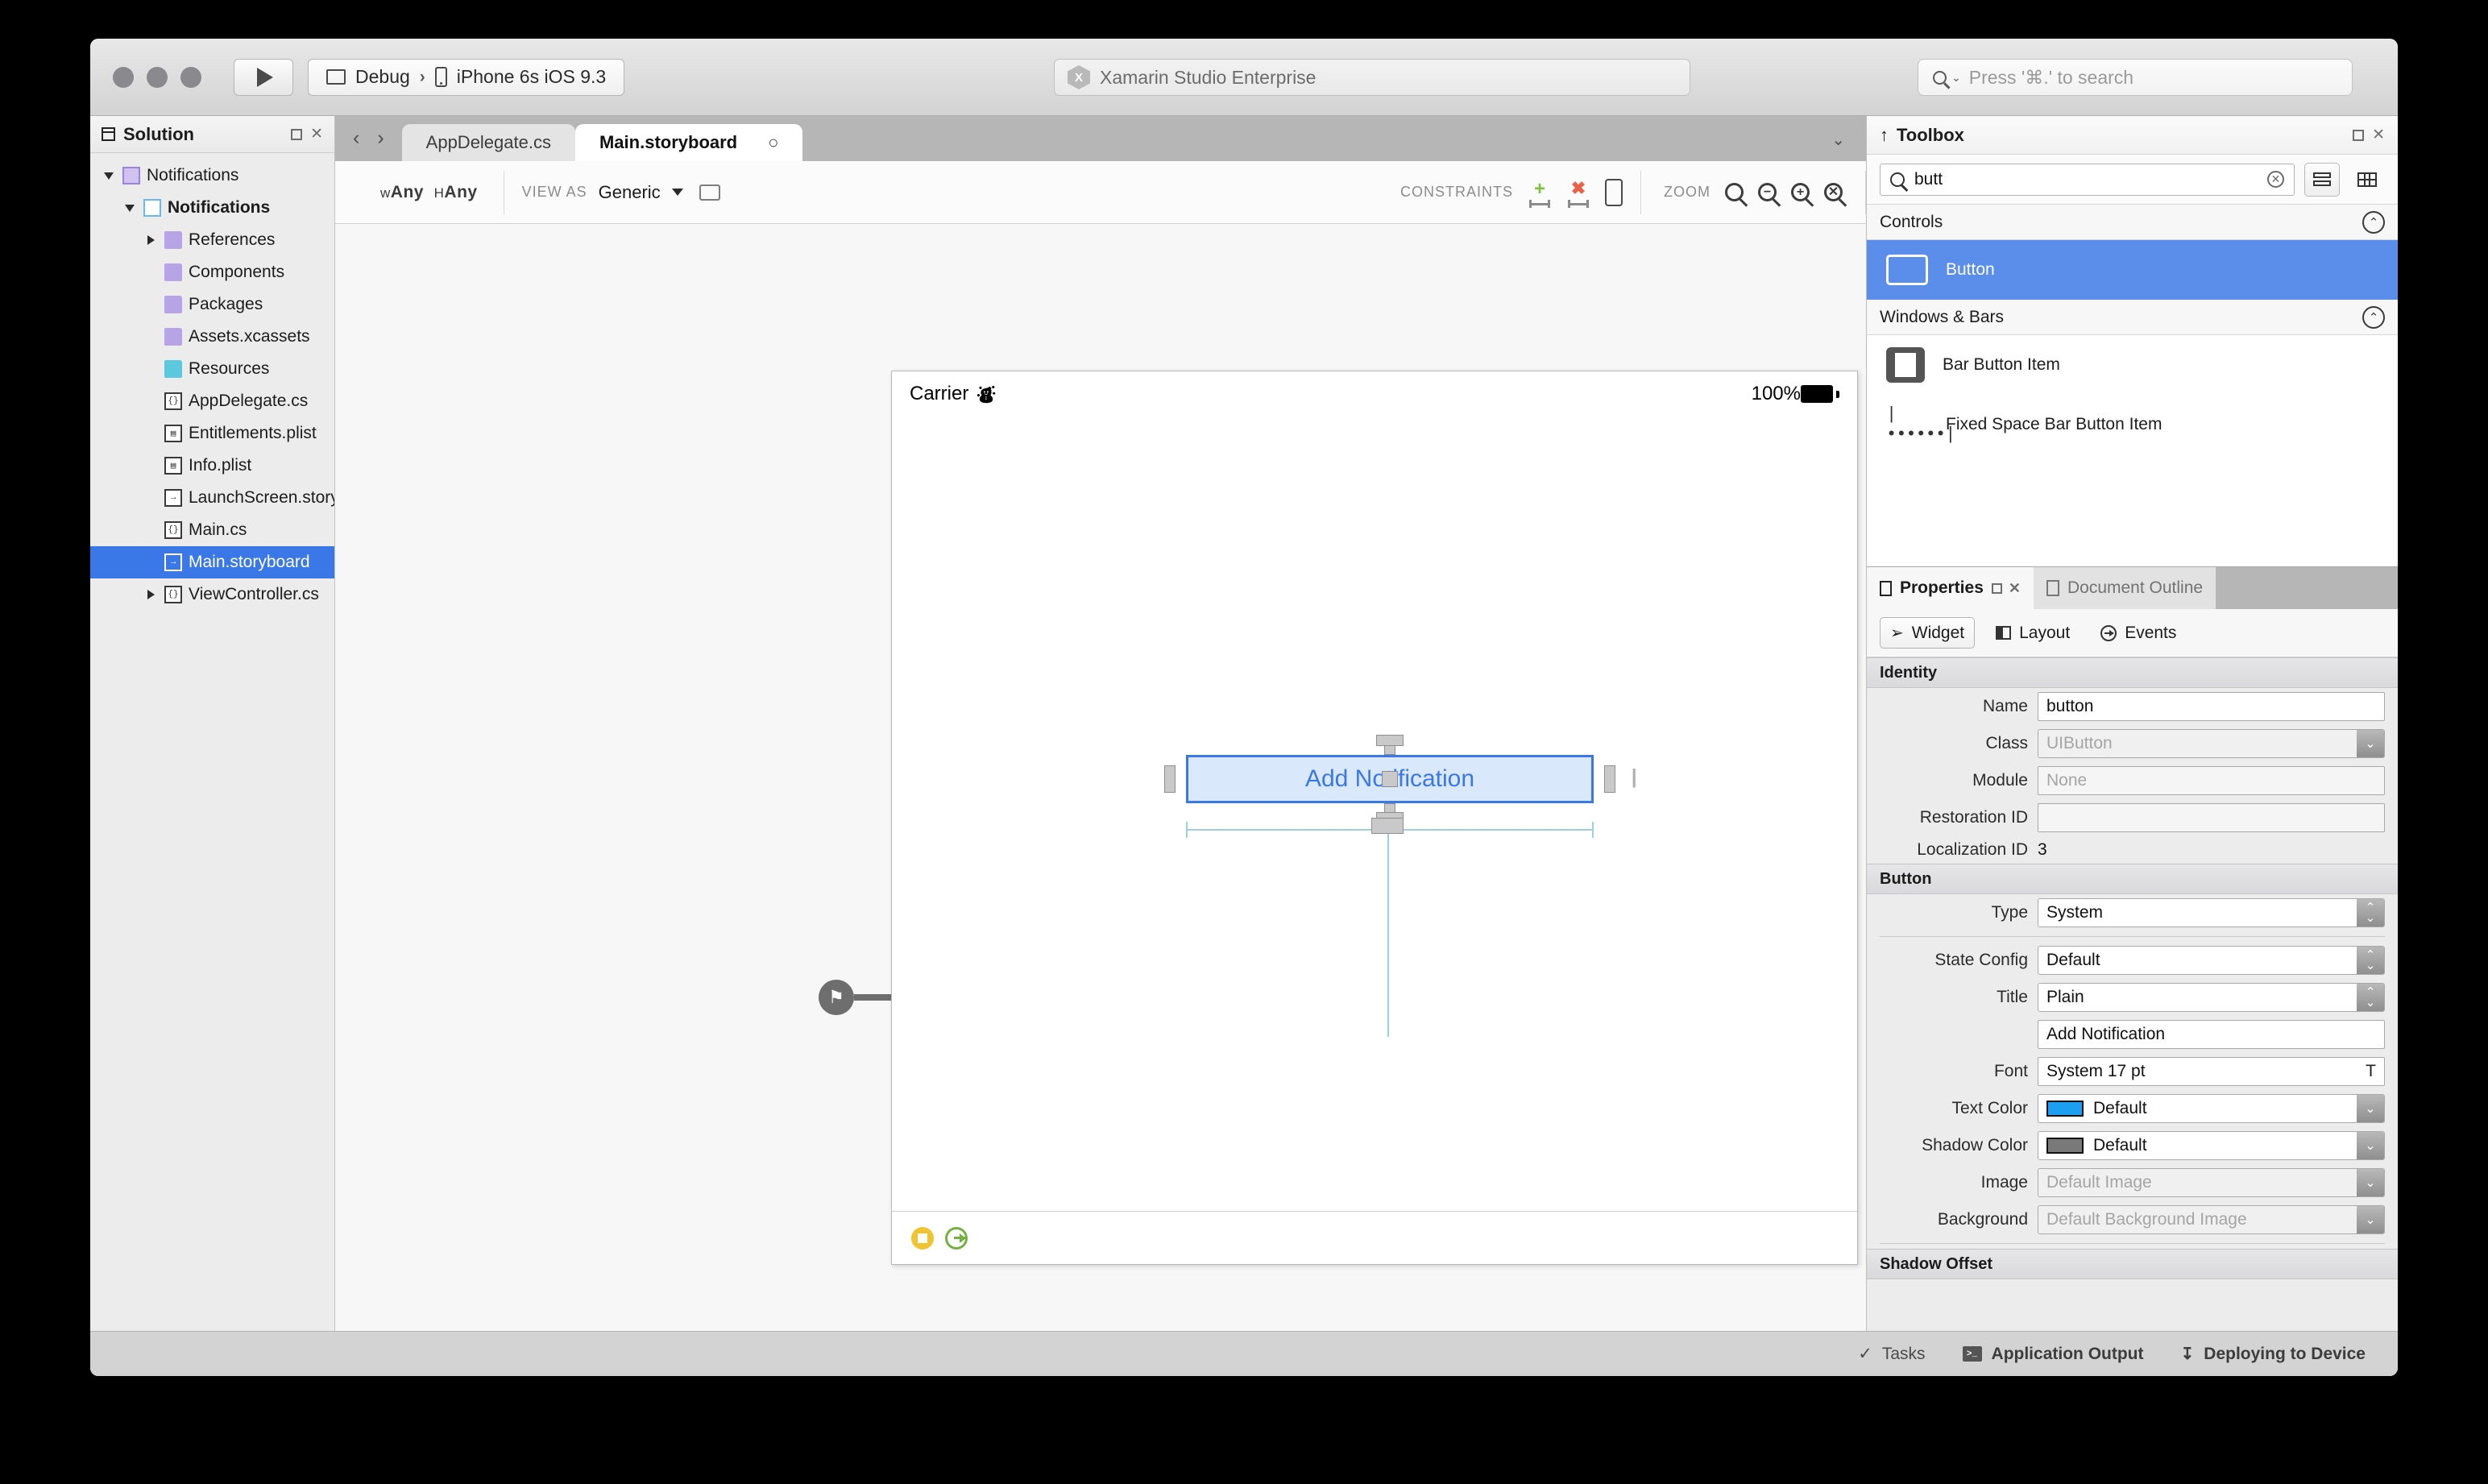 This screenshot has width=2488, height=1484. What do you see at coordinates (2211, 706) in the screenshot?
I see `property-input-name: button` at bounding box center [2211, 706].